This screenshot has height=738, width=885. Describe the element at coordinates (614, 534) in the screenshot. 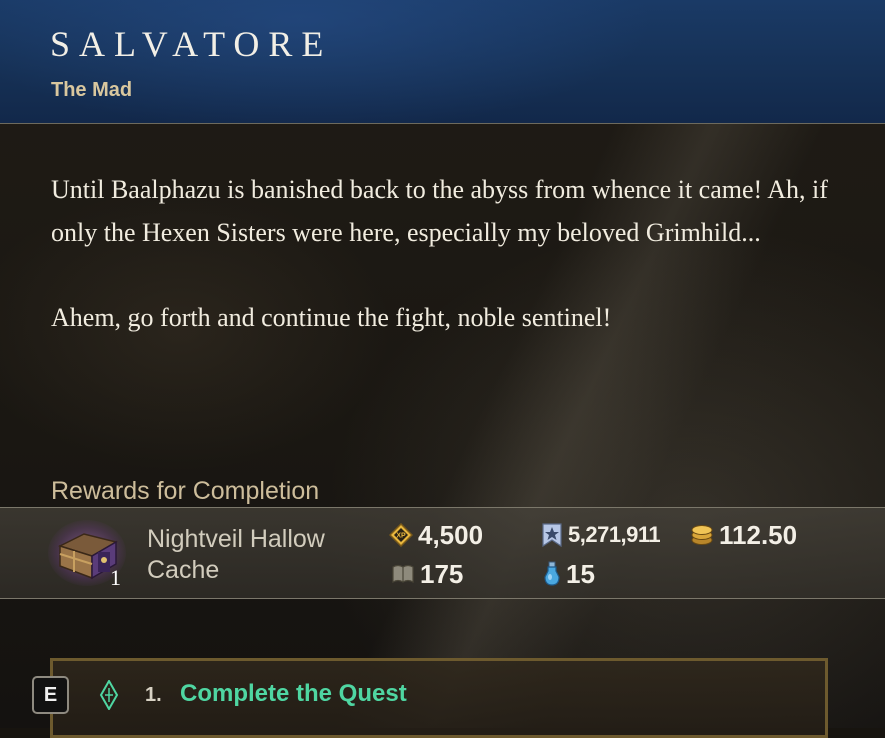

I see `standing-value: 5,271,911` at that location.